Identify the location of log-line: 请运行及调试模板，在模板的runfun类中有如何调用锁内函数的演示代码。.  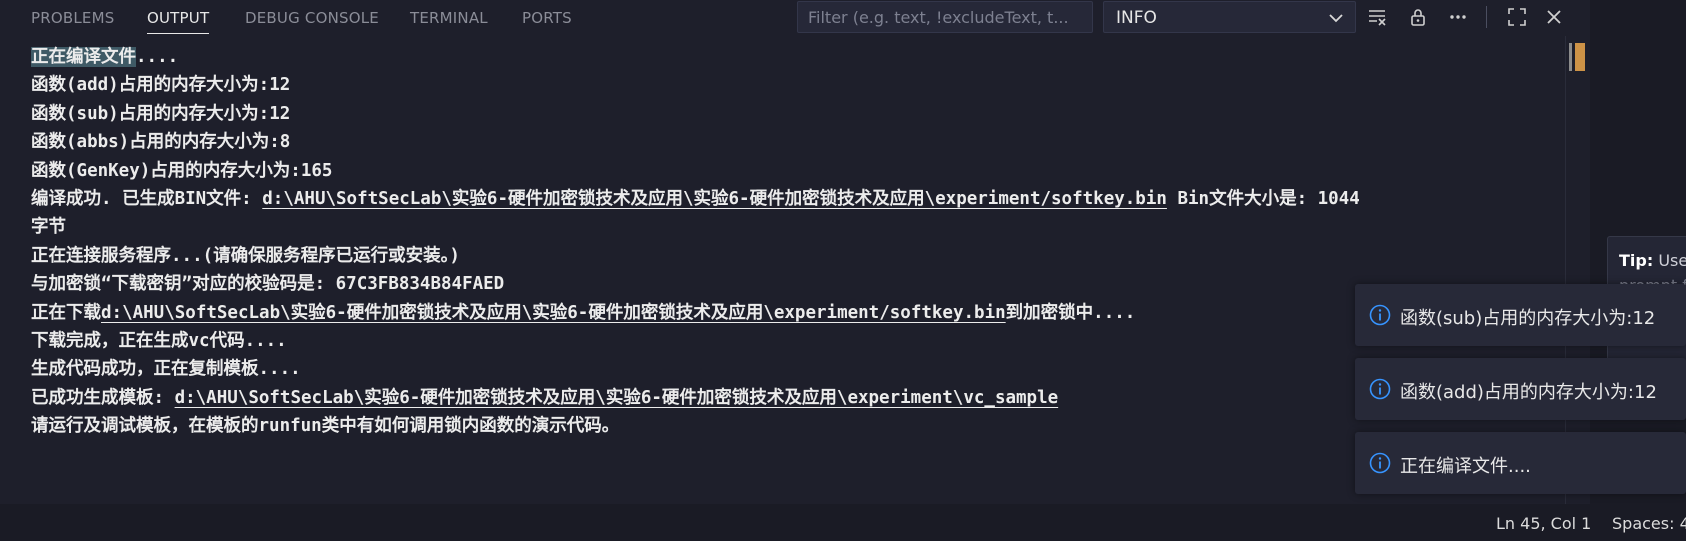
(325, 426).